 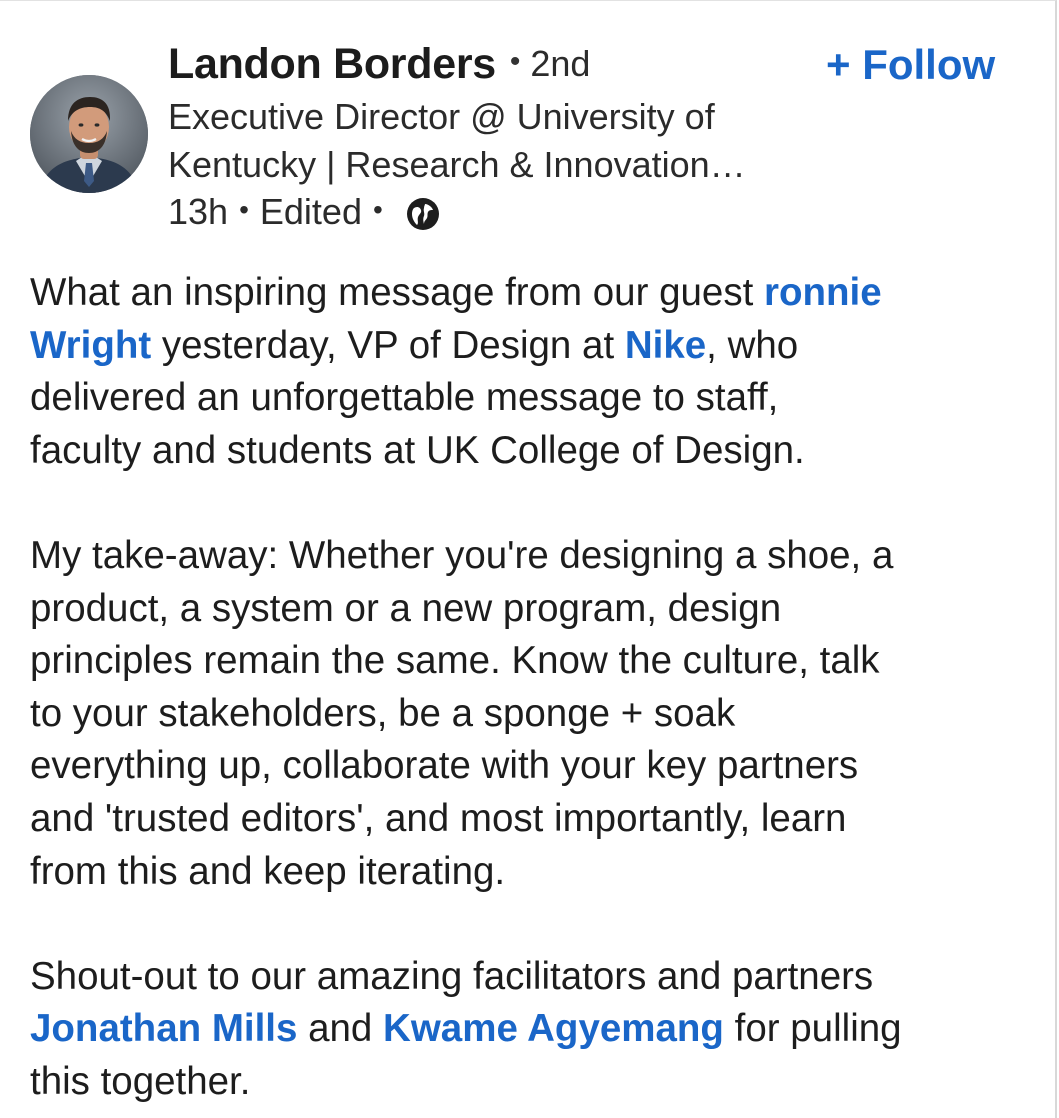 What do you see at coordinates (332, 64) in the screenshot?
I see `author-name: Landon Borders` at bounding box center [332, 64].